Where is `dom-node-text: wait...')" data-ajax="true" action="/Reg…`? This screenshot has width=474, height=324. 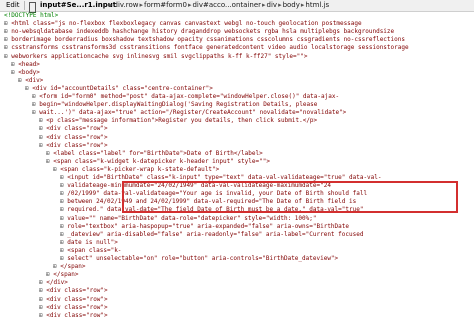
dom-node-text: wait...')" data-ajax="true" action="/Reg… is located at coordinates (193, 113).